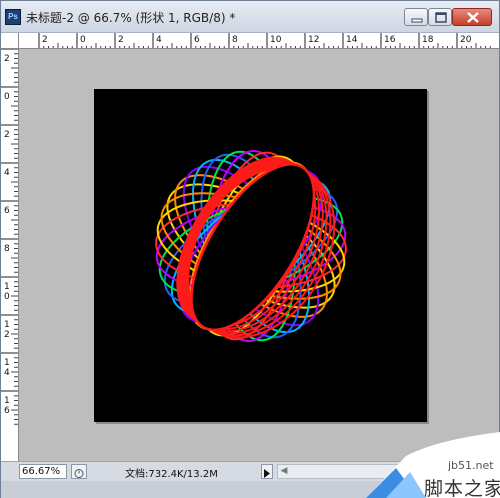  I want to click on document-size-info: 文档:732.4K/13.2M, so click(171, 474).